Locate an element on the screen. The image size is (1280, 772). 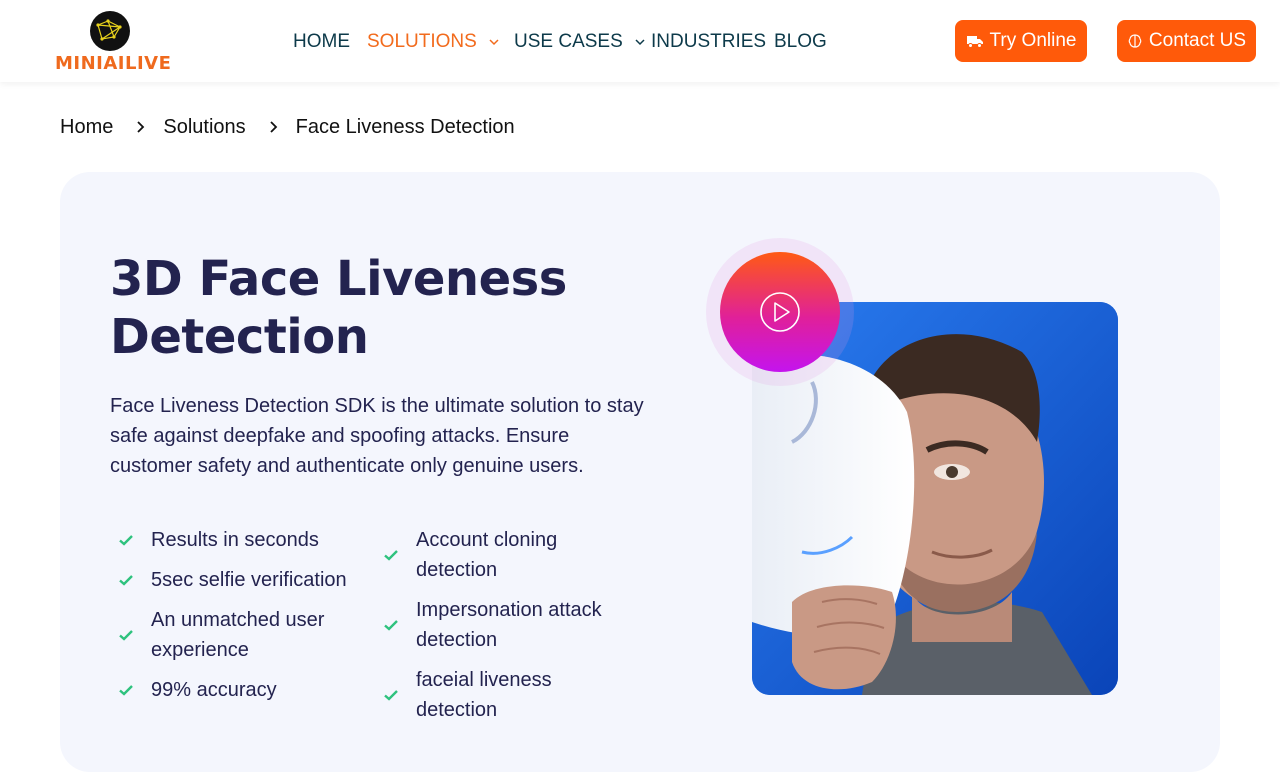
feature-label: faceial liveness detection is located at coordinates (484, 695).